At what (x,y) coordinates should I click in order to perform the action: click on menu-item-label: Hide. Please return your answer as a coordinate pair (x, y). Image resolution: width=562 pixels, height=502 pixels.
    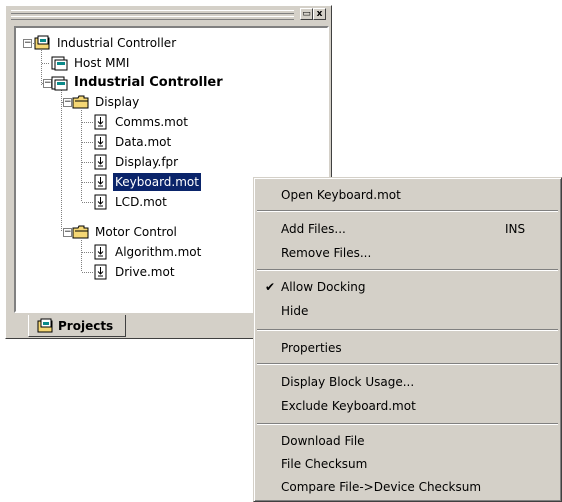
    Looking at the image, I should click on (295, 311).